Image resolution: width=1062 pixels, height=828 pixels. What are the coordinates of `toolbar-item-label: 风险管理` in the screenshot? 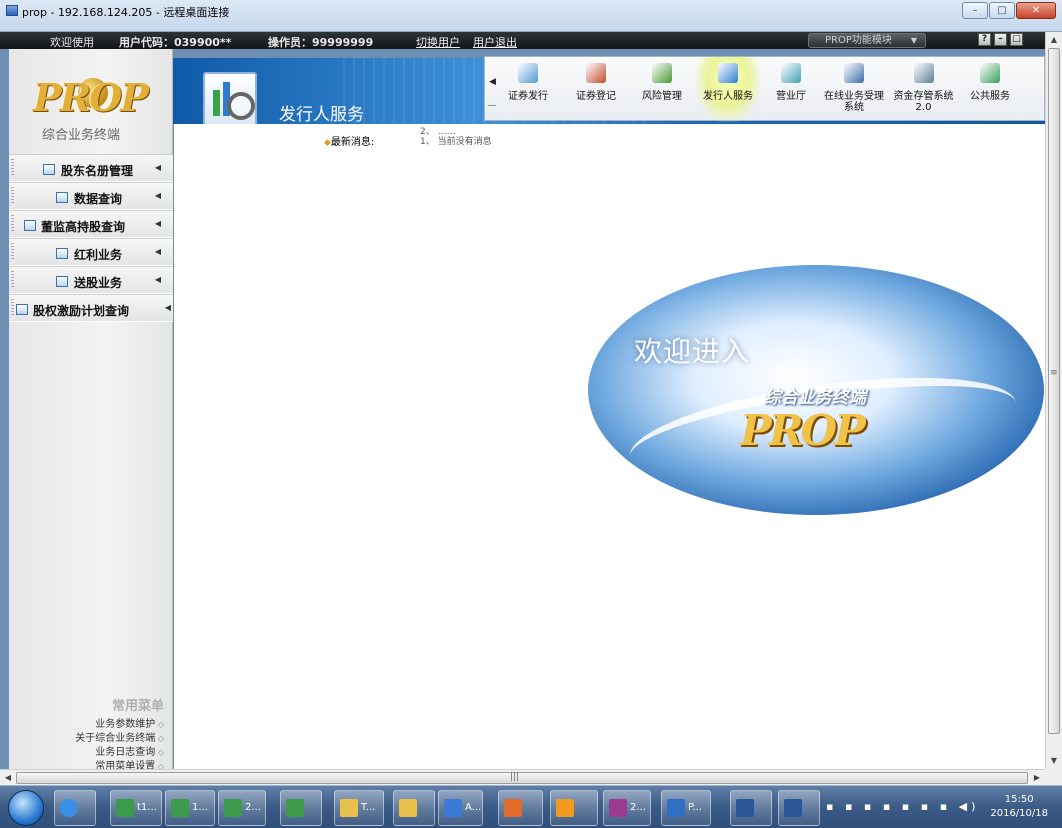 It's located at (662, 96).